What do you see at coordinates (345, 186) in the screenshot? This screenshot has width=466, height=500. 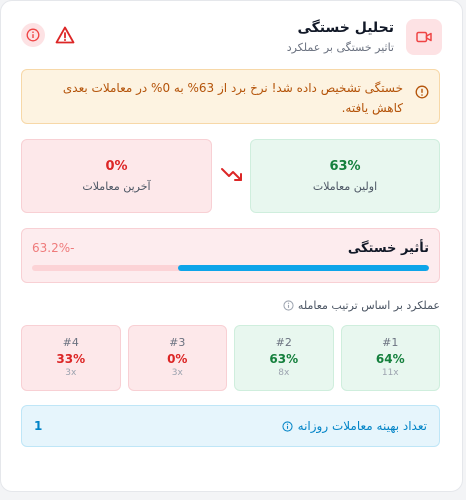 I see `first-trades-label: اولین معاملات` at bounding box center [345, 186].